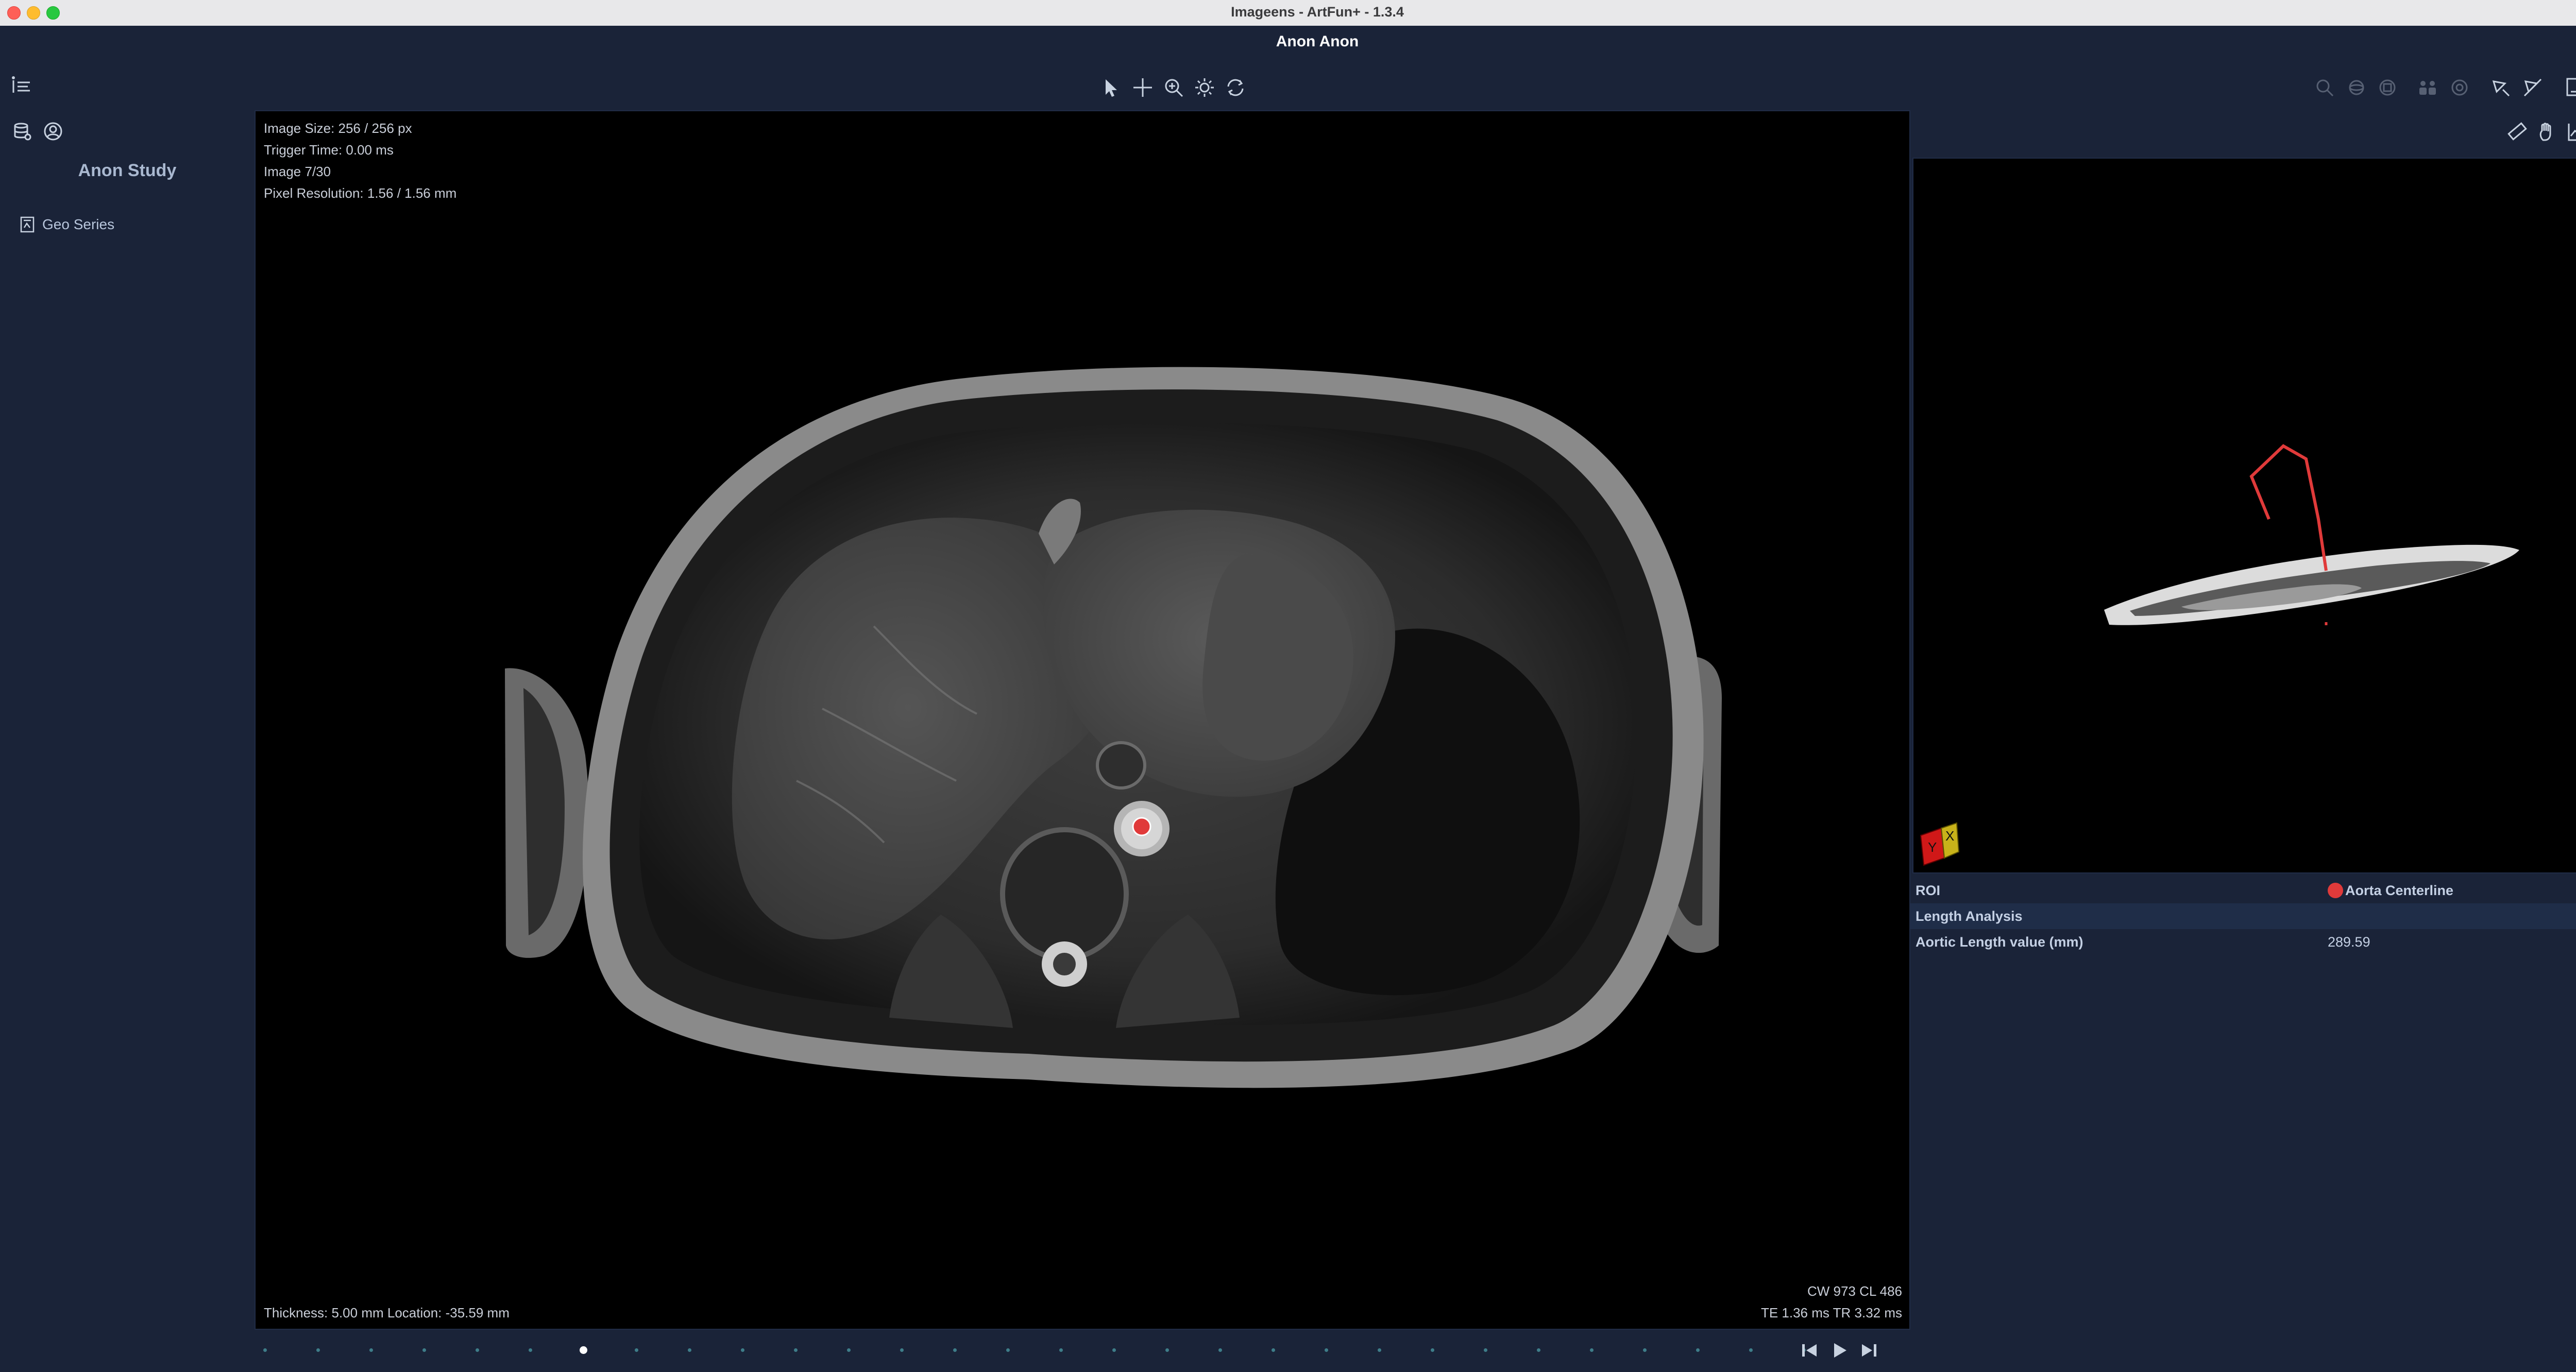  I want to click on pixel-resolution-text: Pixel Resolution: 1.56 / 1.56 mm, so click(360, 193).